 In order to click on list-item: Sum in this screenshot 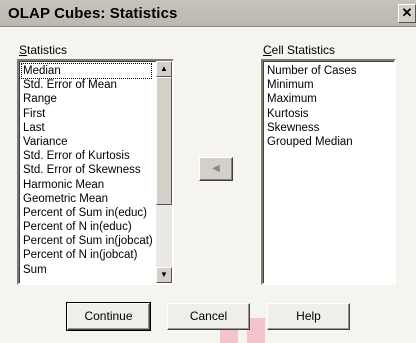, I will do `click(88, 270)`.